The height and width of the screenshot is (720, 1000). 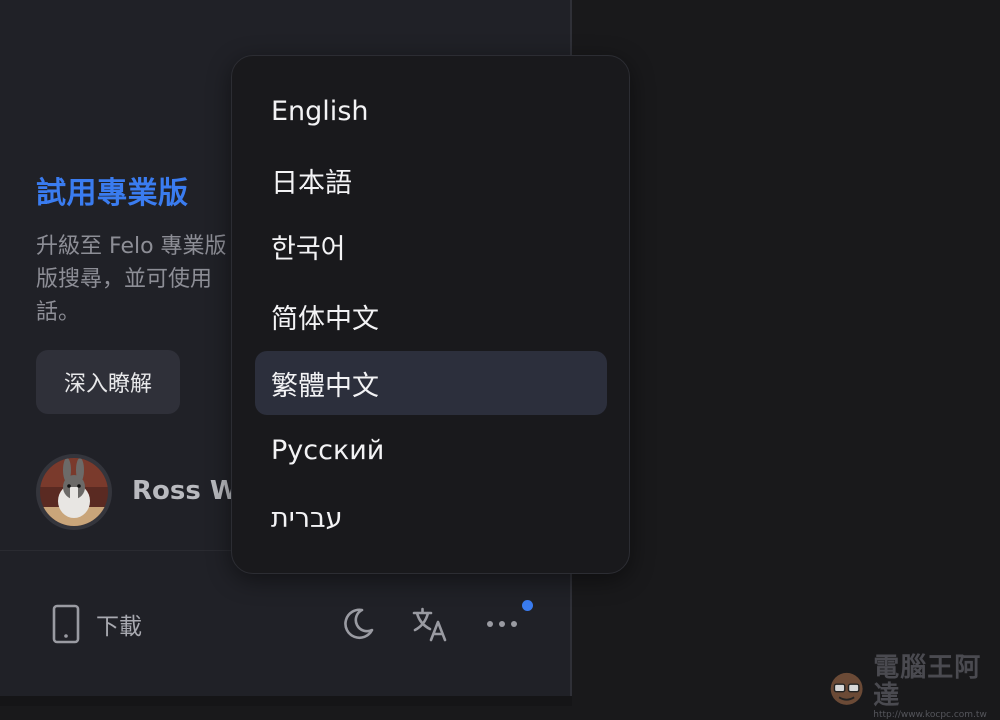 What do you see at coordinates (108, 382) in the screenshot?
I see `learn-more-button: 深入瞭解` at bounding box center [108, 382].